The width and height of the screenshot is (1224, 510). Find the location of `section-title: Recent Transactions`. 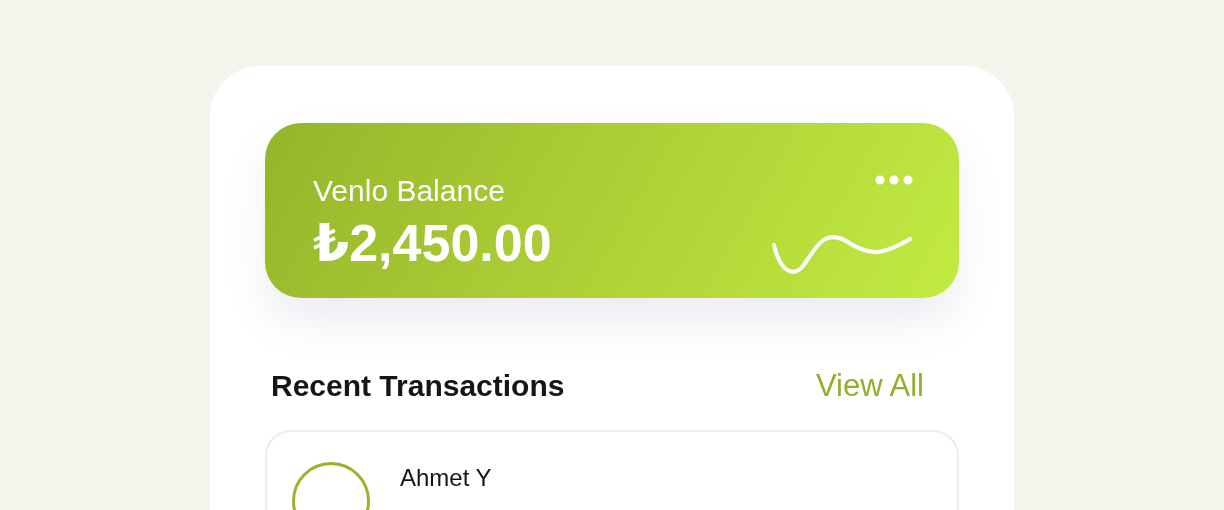

section-title: Recent Transactions is located at coordinates (418, 386).